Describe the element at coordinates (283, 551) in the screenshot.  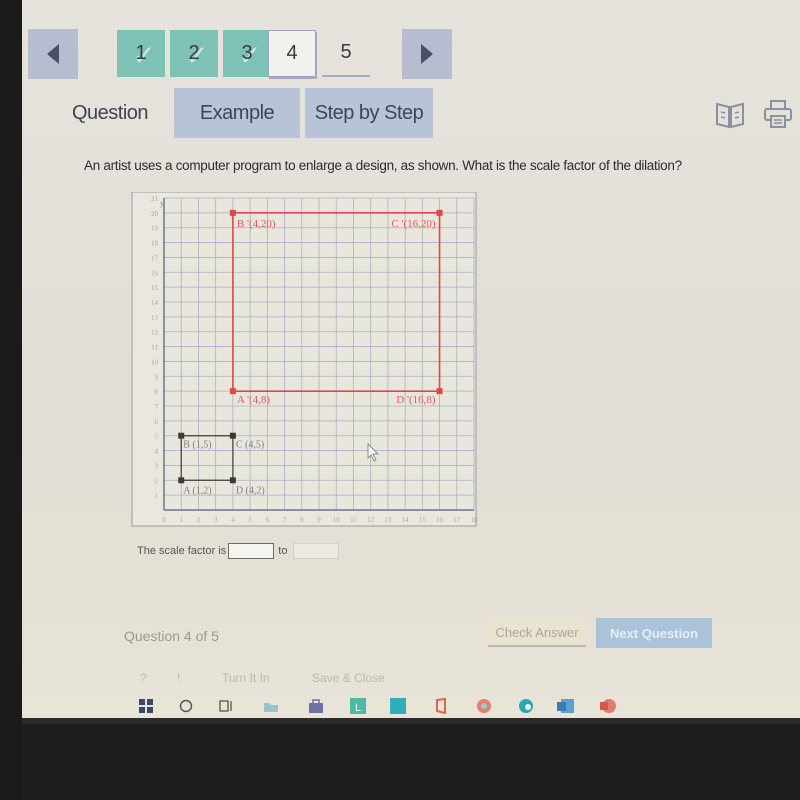
I see `answer-connector: to` at that location.